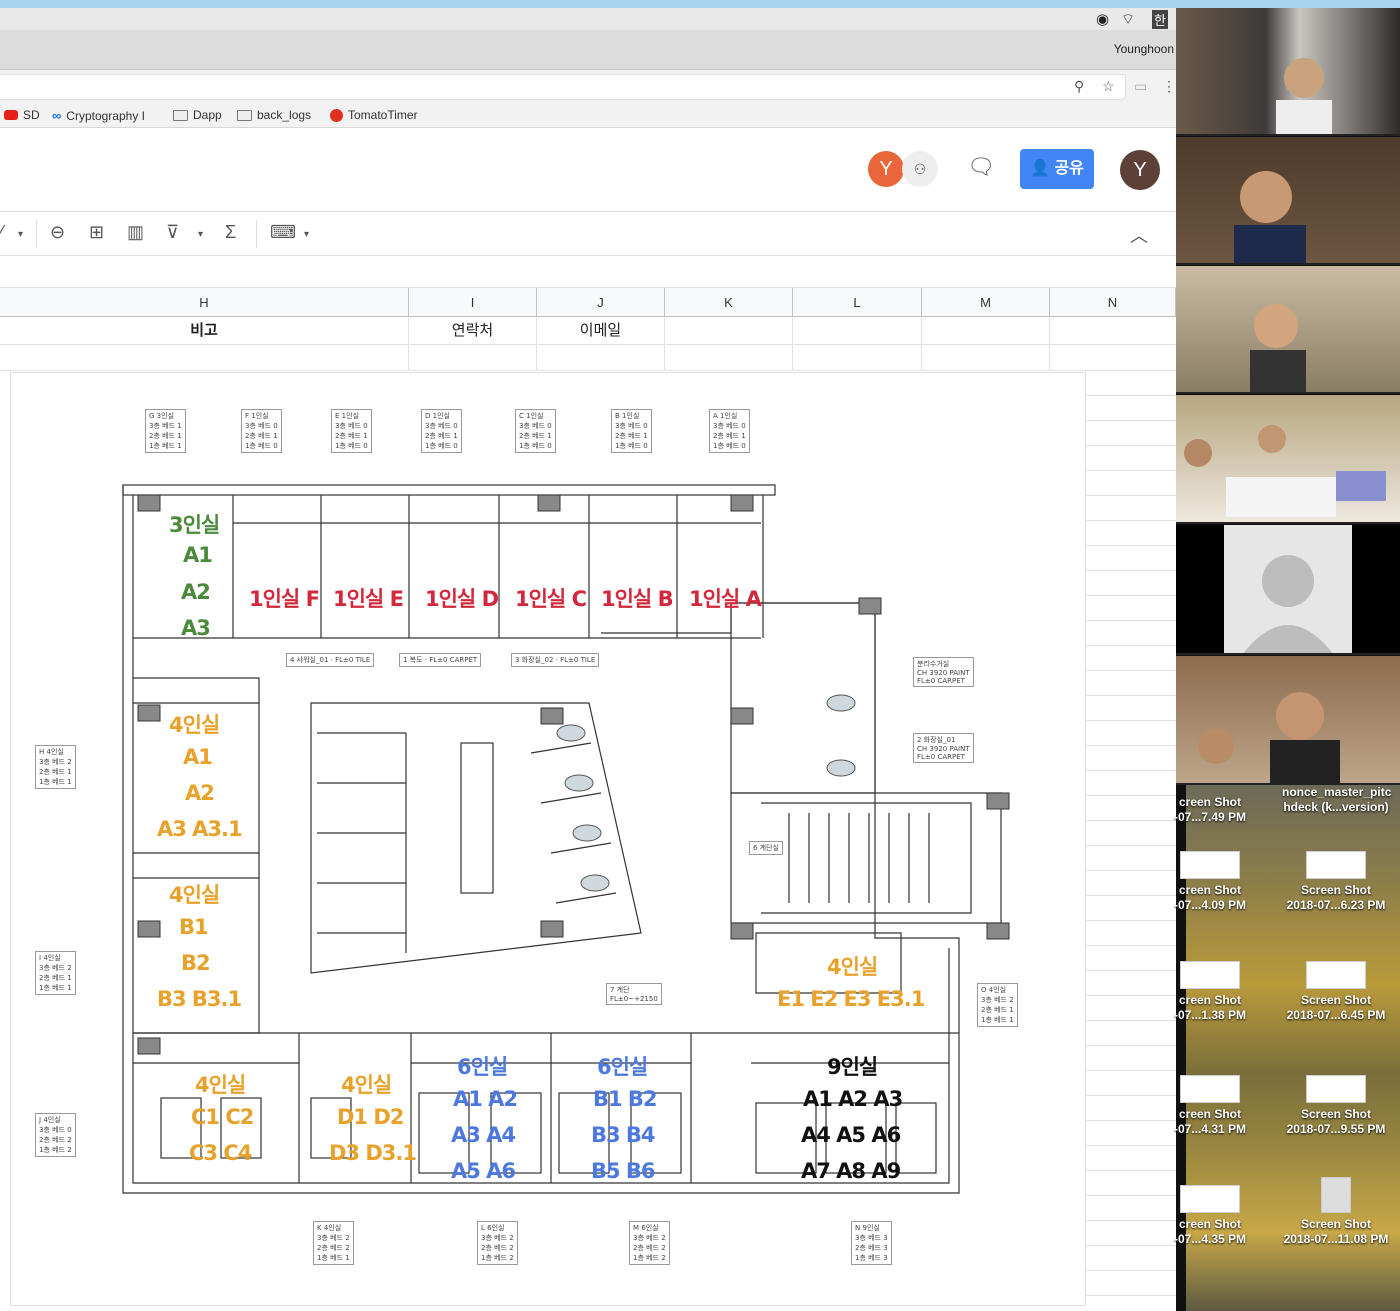 This screenshot has height=1311, width=1400. I want to click on area-tag: 7 계단 FL±0~+2150, so click(634, 994).